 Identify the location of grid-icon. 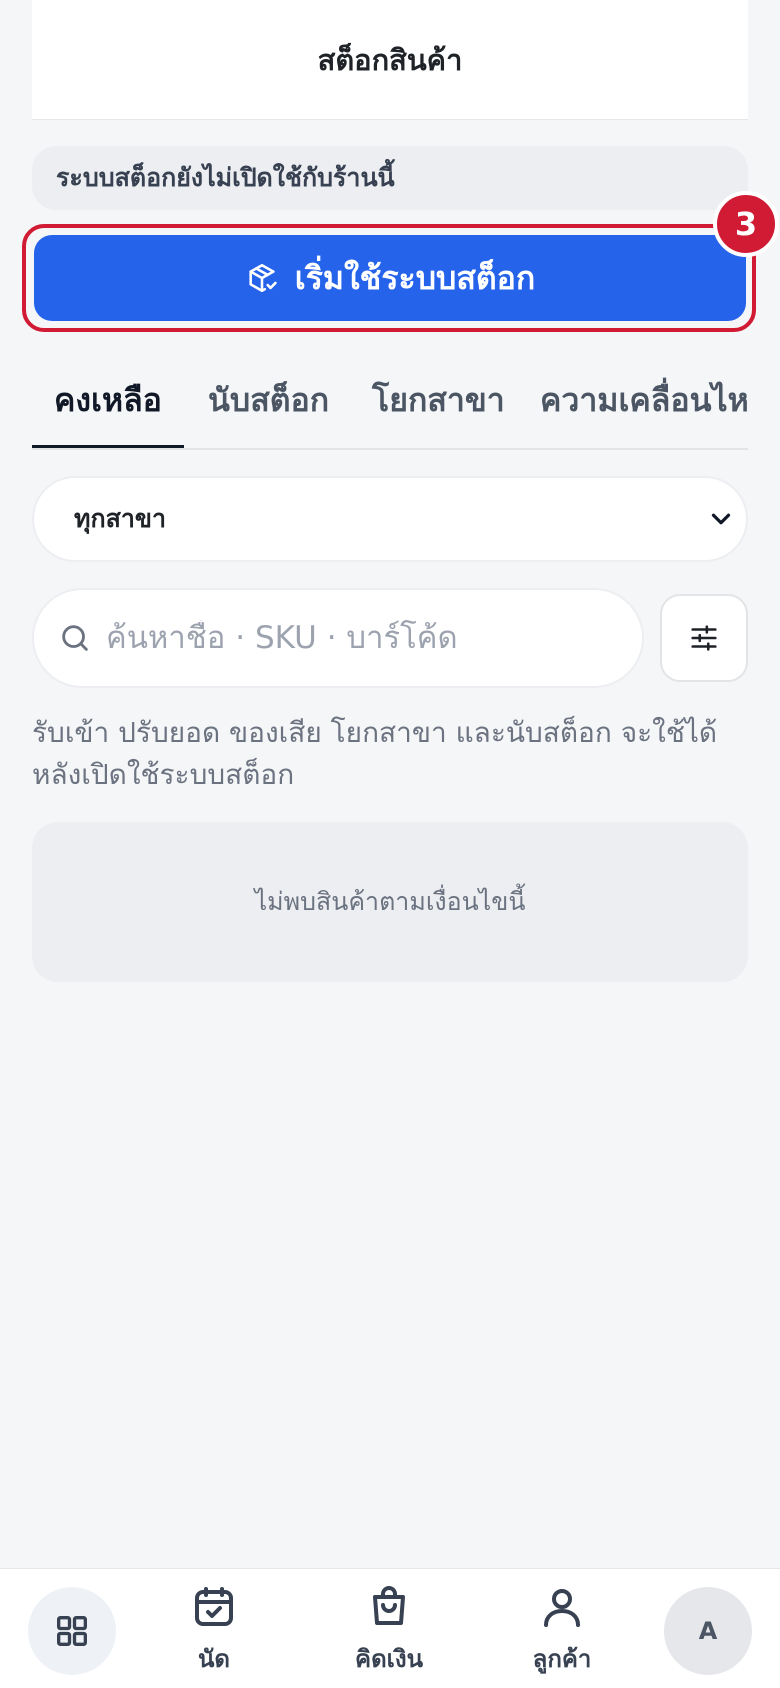
(71, 1631).